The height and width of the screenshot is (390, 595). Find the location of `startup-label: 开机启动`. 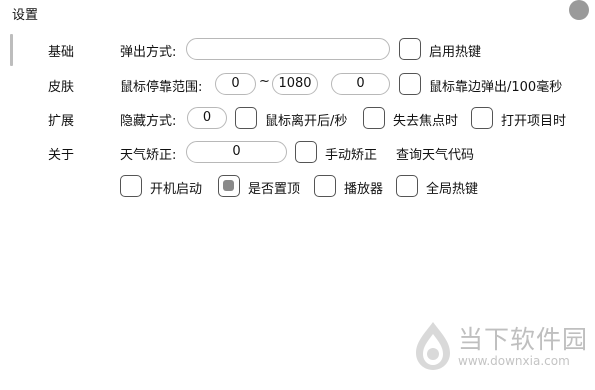

startup-label: 开机启动 is located at coordinates (176, 189).